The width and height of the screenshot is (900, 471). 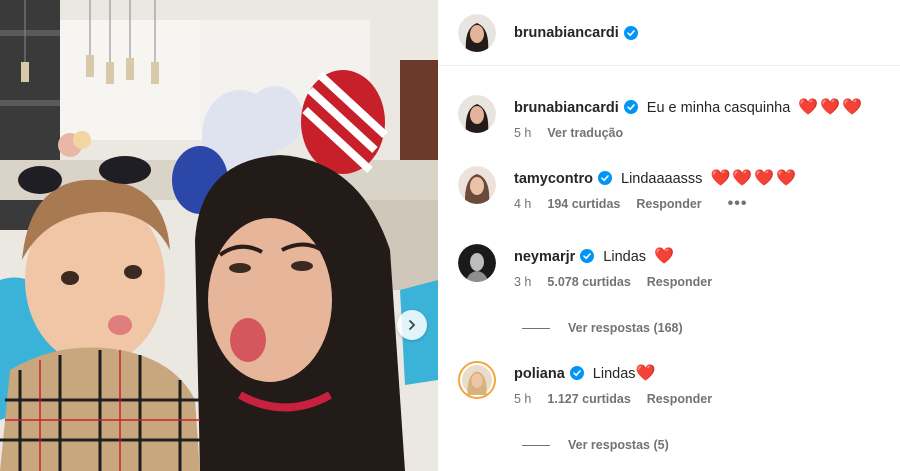 I want to click on see-translation-link: Ver tradução, so click(x=585, y=133).